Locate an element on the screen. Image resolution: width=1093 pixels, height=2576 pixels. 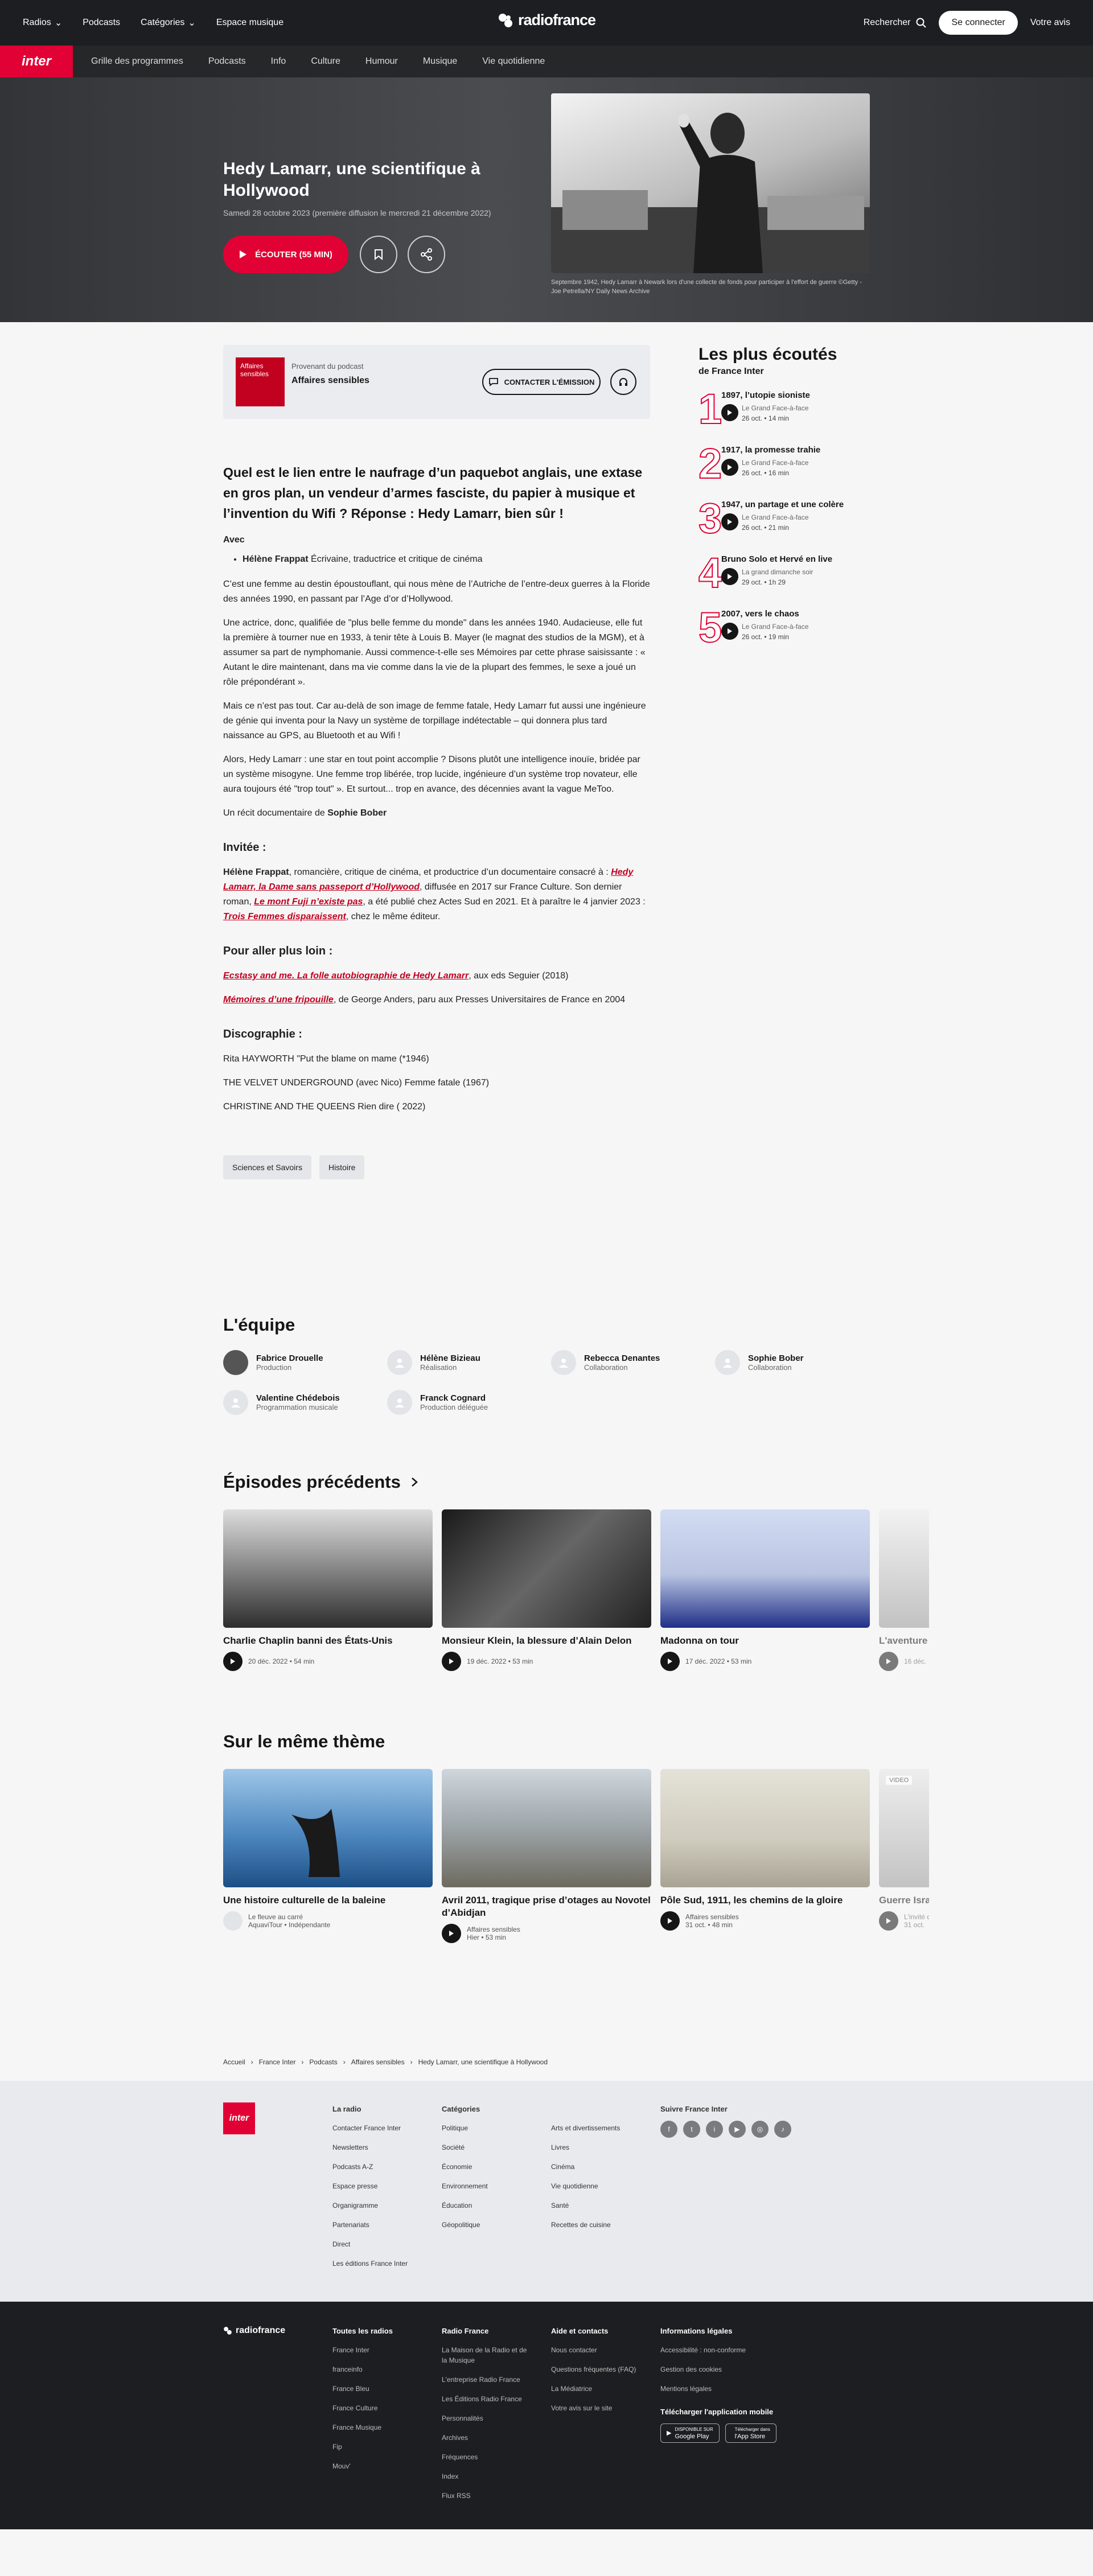
footer-link: Les éditions France Inter is located at coordinates (370, 2264).